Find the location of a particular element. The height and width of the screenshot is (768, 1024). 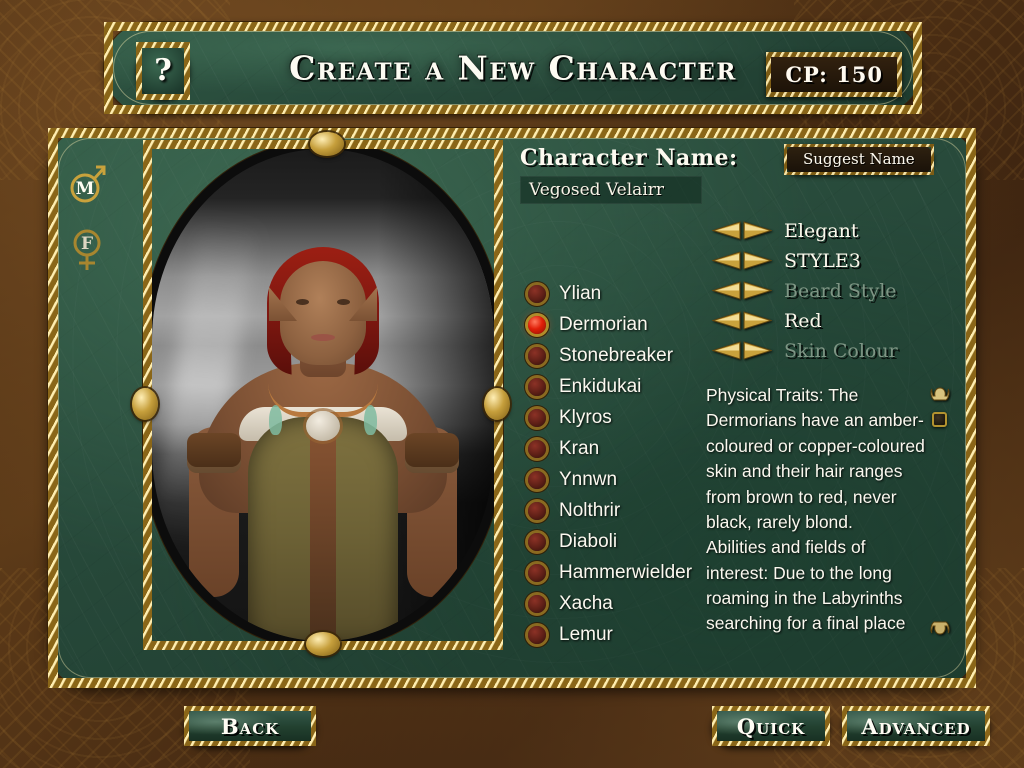

advanced-button: Advanced is located at coordinates (916, 726).